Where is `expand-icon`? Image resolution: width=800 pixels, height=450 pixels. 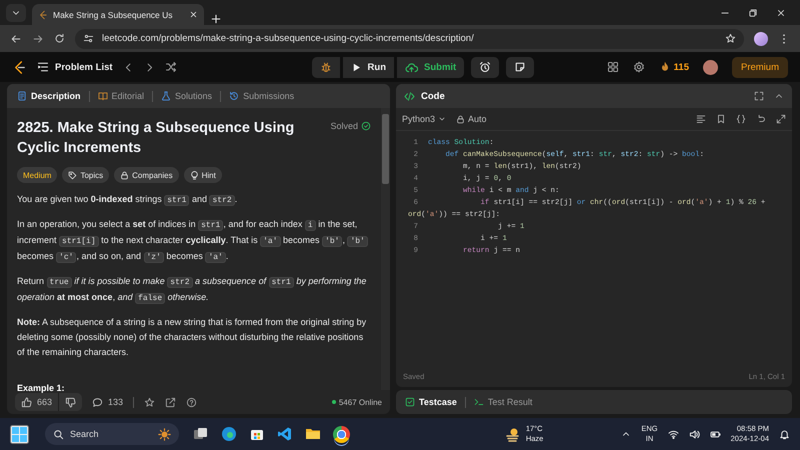
expand-icon is located at coordinates (781, 119).